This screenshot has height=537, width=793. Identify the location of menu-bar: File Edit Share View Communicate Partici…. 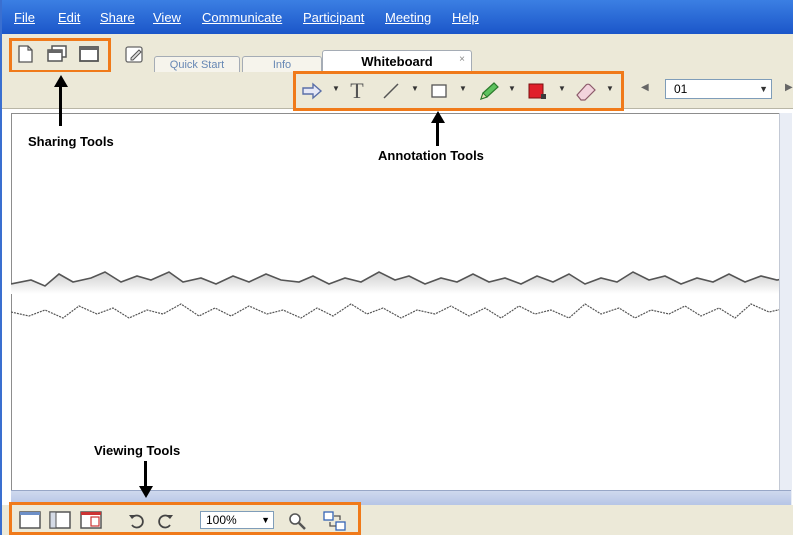
(397, 17).